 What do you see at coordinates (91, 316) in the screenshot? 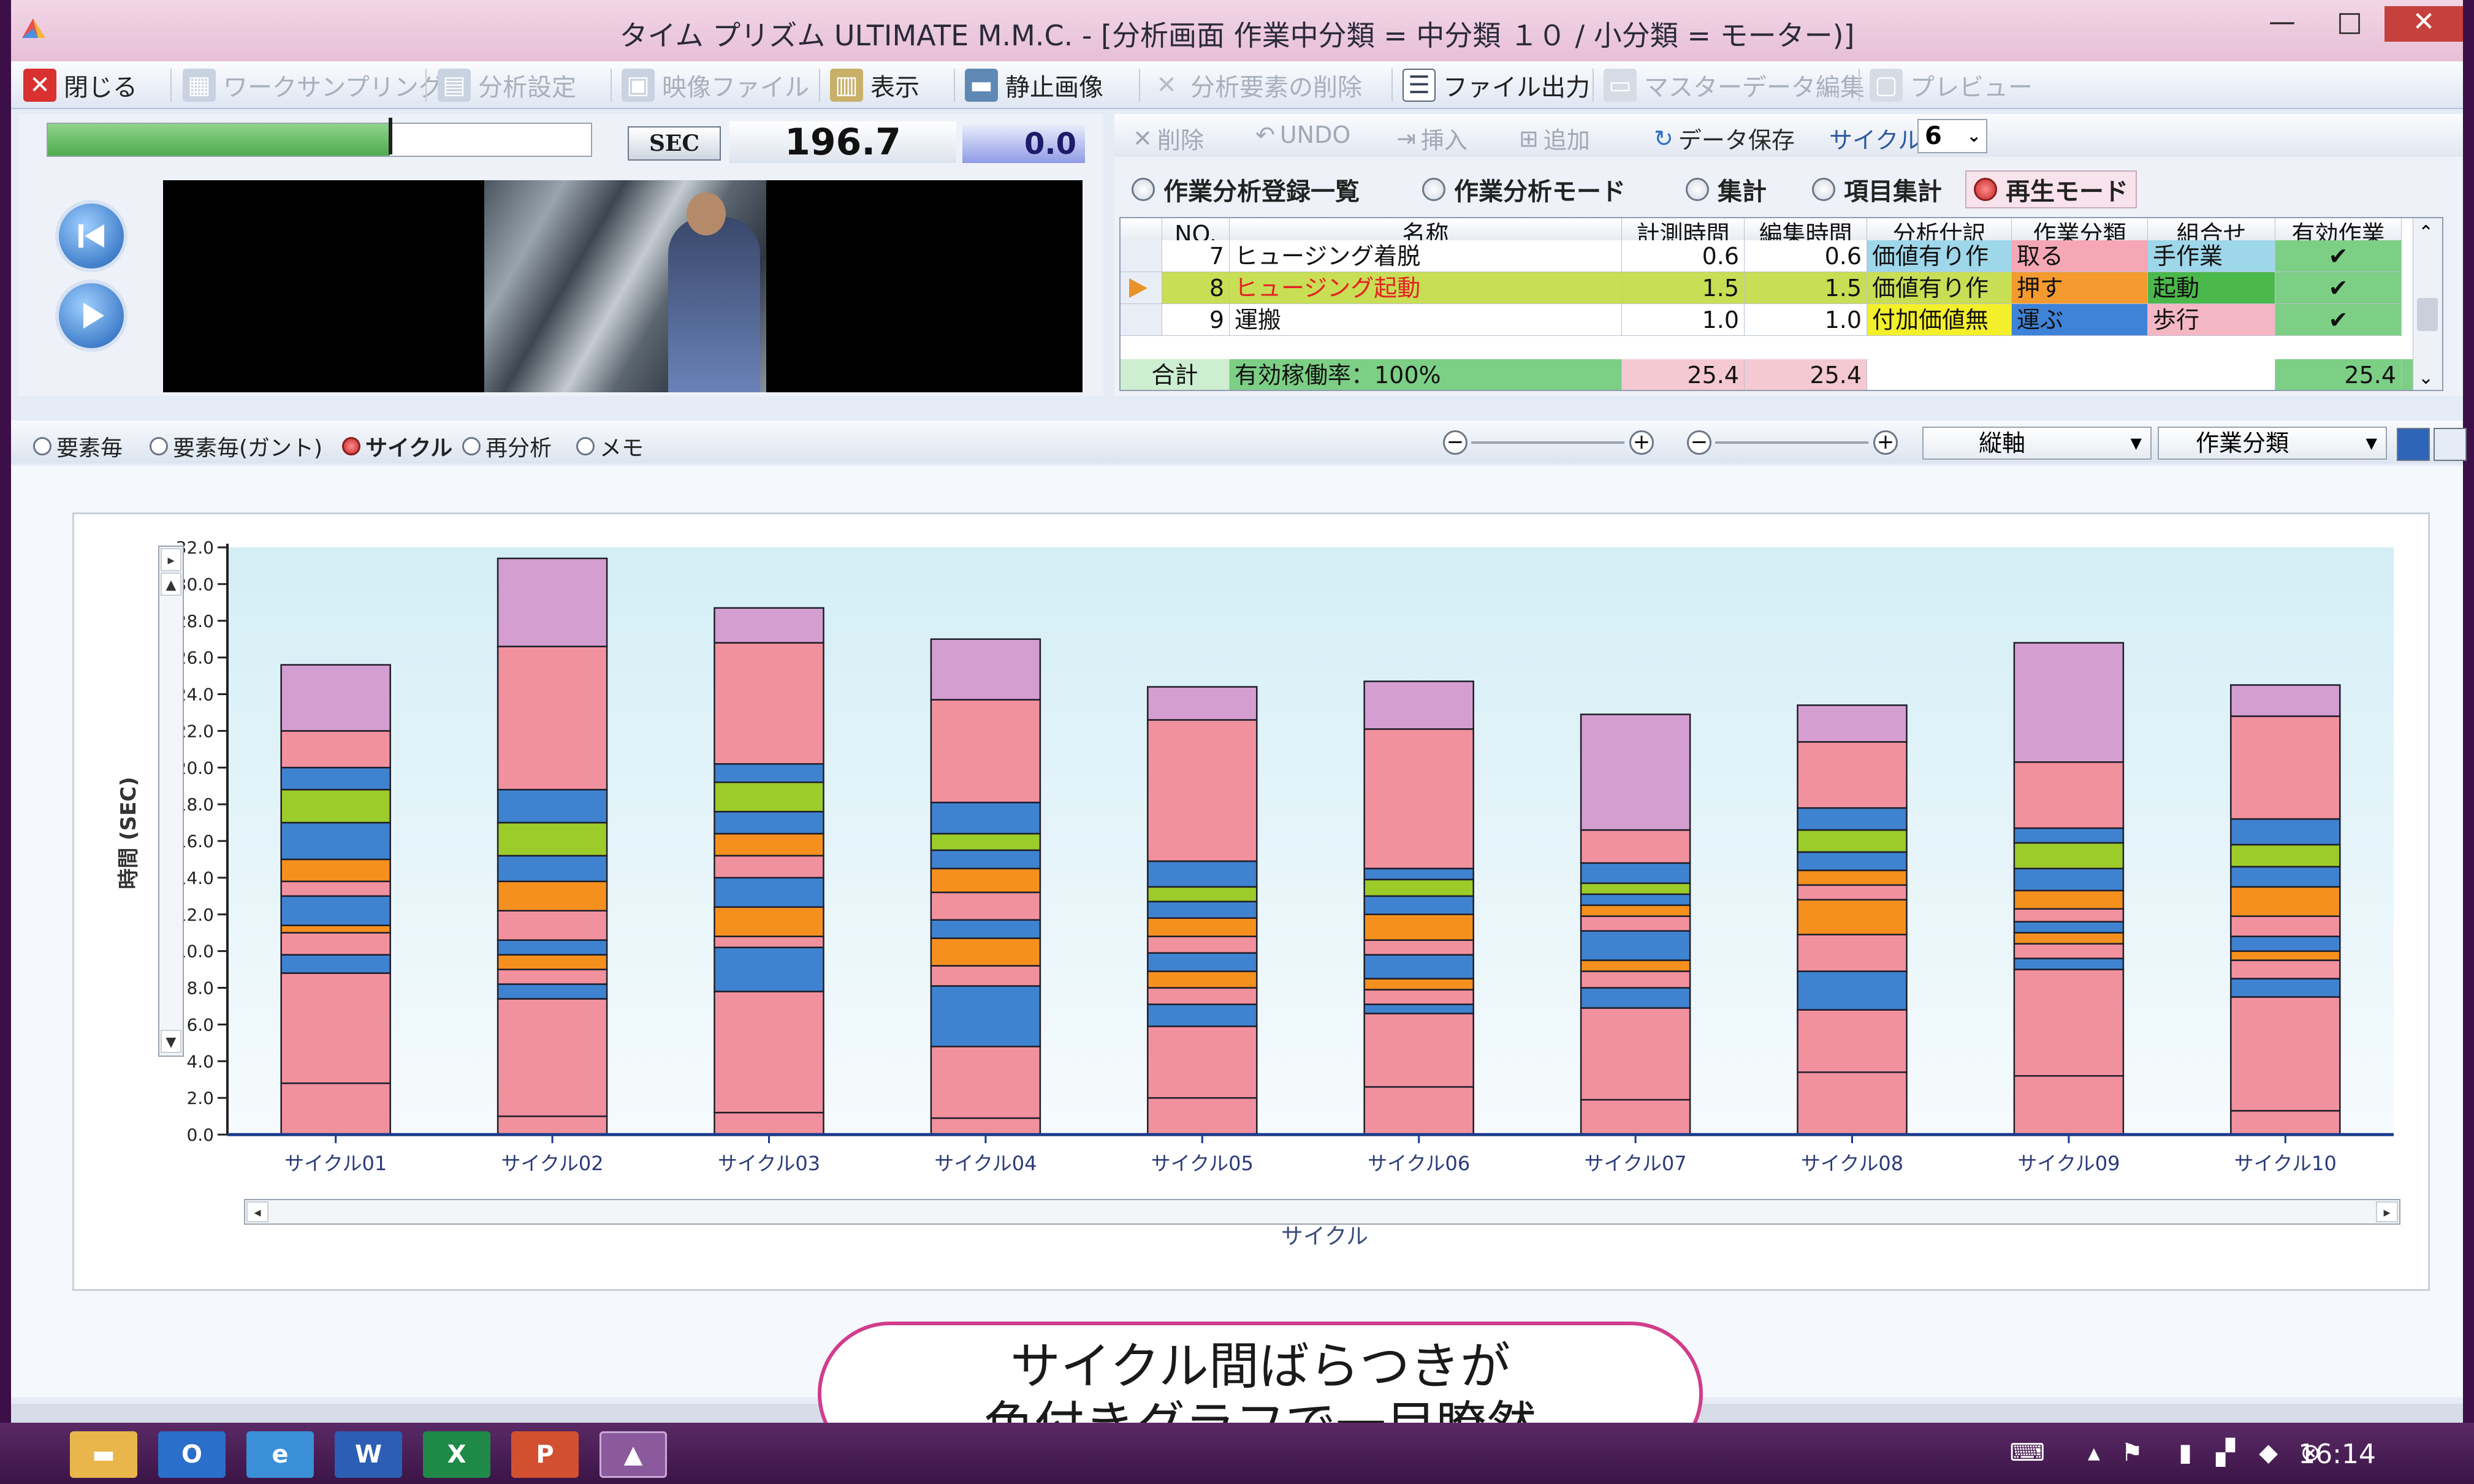
I see `play-button` at bounding box center [91, 316].